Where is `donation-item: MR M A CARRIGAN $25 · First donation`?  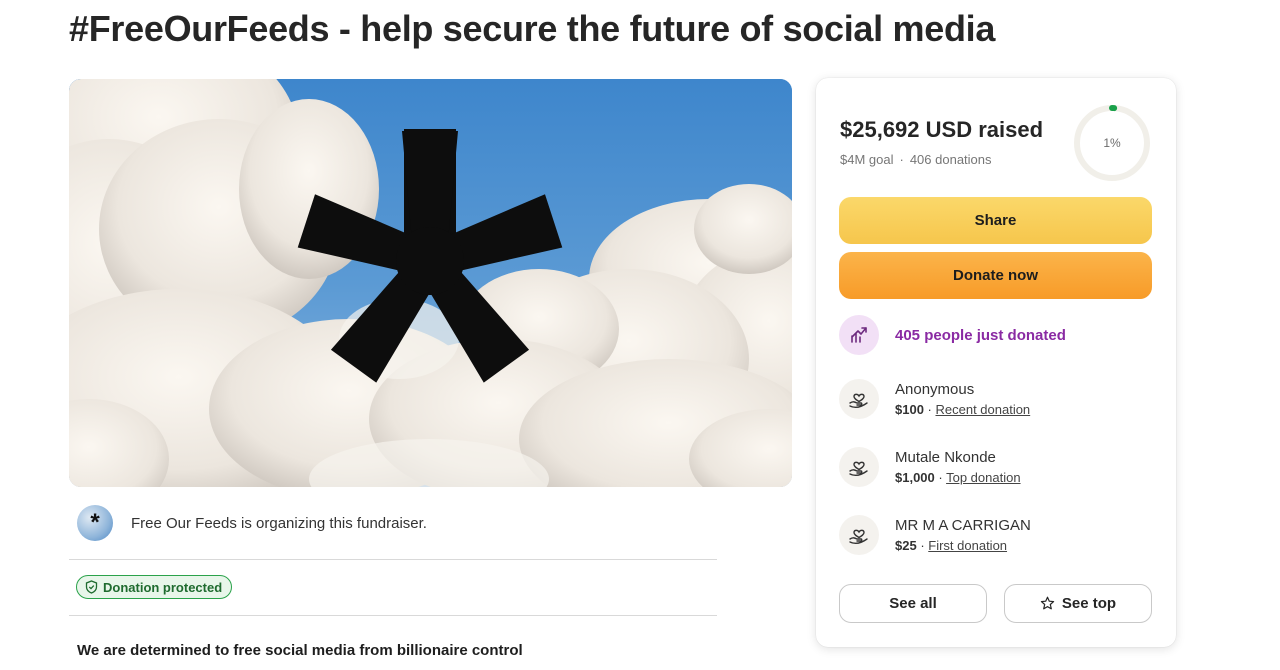
donation-item: MR M A CARRIGAN $25 · First donation is located at coordinates (935, 535).